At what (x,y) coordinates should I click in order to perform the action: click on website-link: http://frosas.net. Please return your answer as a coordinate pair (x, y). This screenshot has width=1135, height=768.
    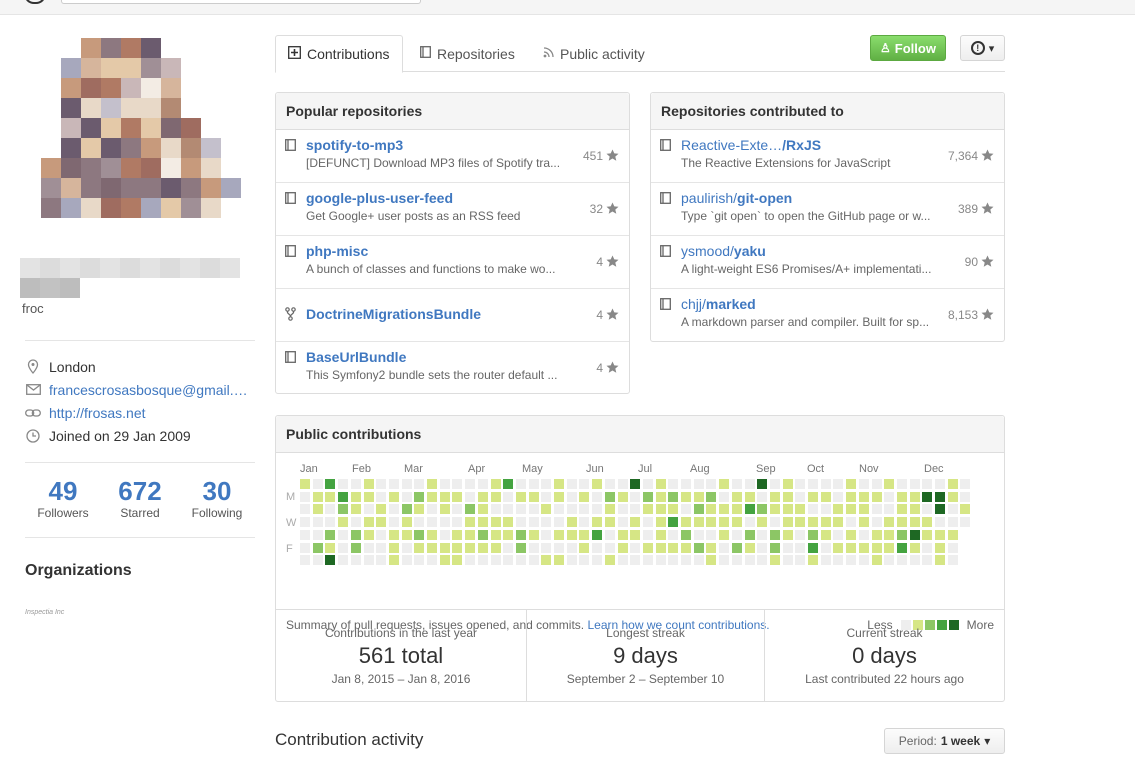
    Looking at the image, I should click on (97, 413).